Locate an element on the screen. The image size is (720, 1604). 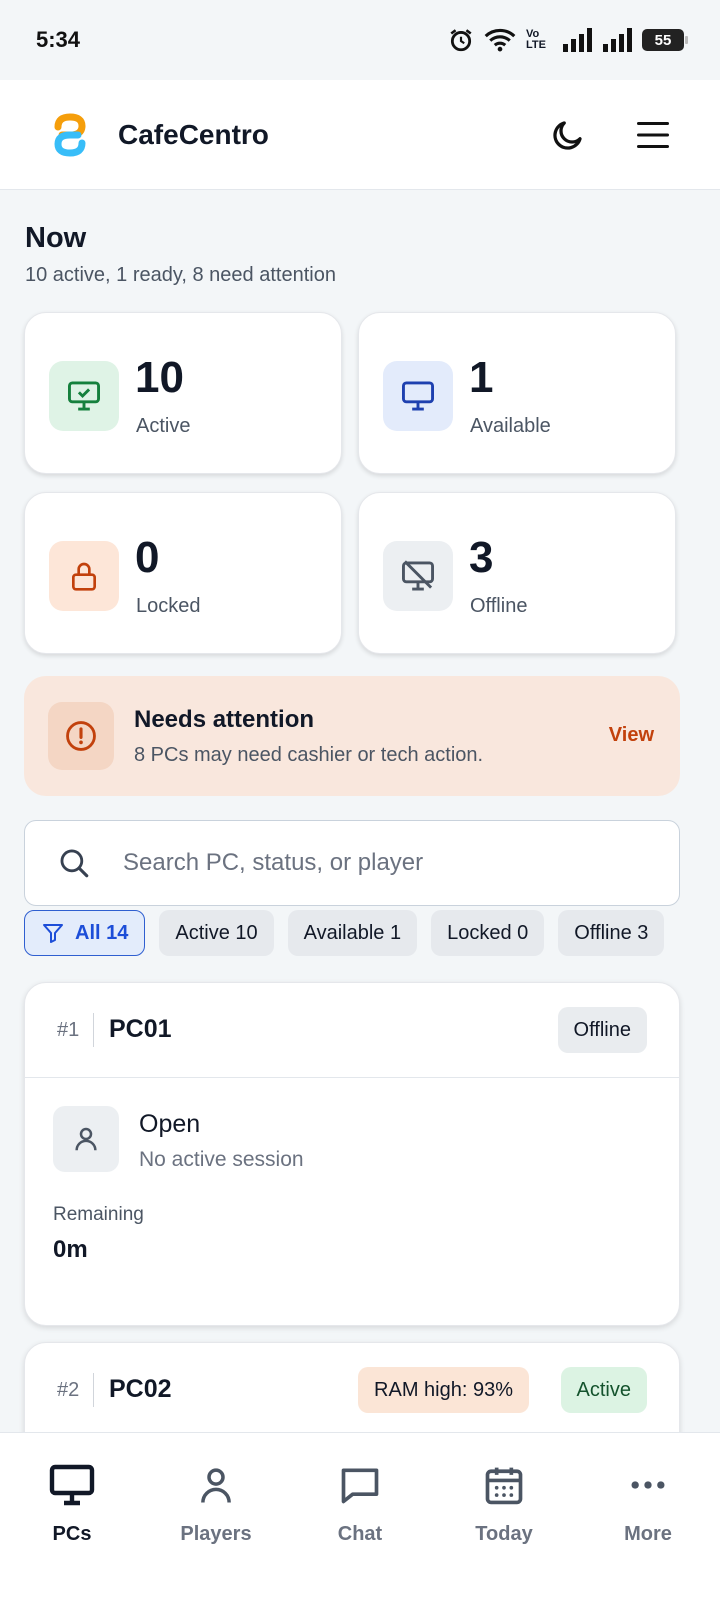
nav-label: More is located at coordinates (648, 1534).